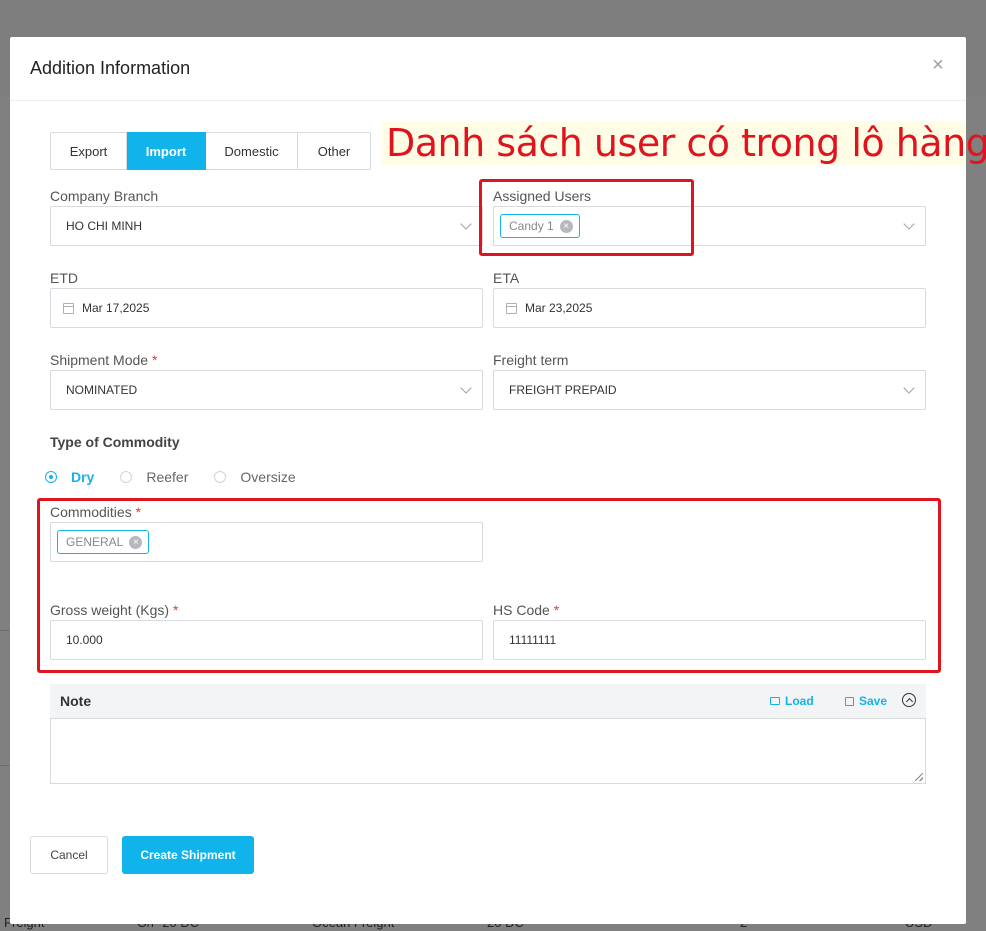  What do you see at coordinates (563, 390) in the screenshot?
I see `freight-term-value: FREIGHT PREPAID` at bounding box center [563, 390].